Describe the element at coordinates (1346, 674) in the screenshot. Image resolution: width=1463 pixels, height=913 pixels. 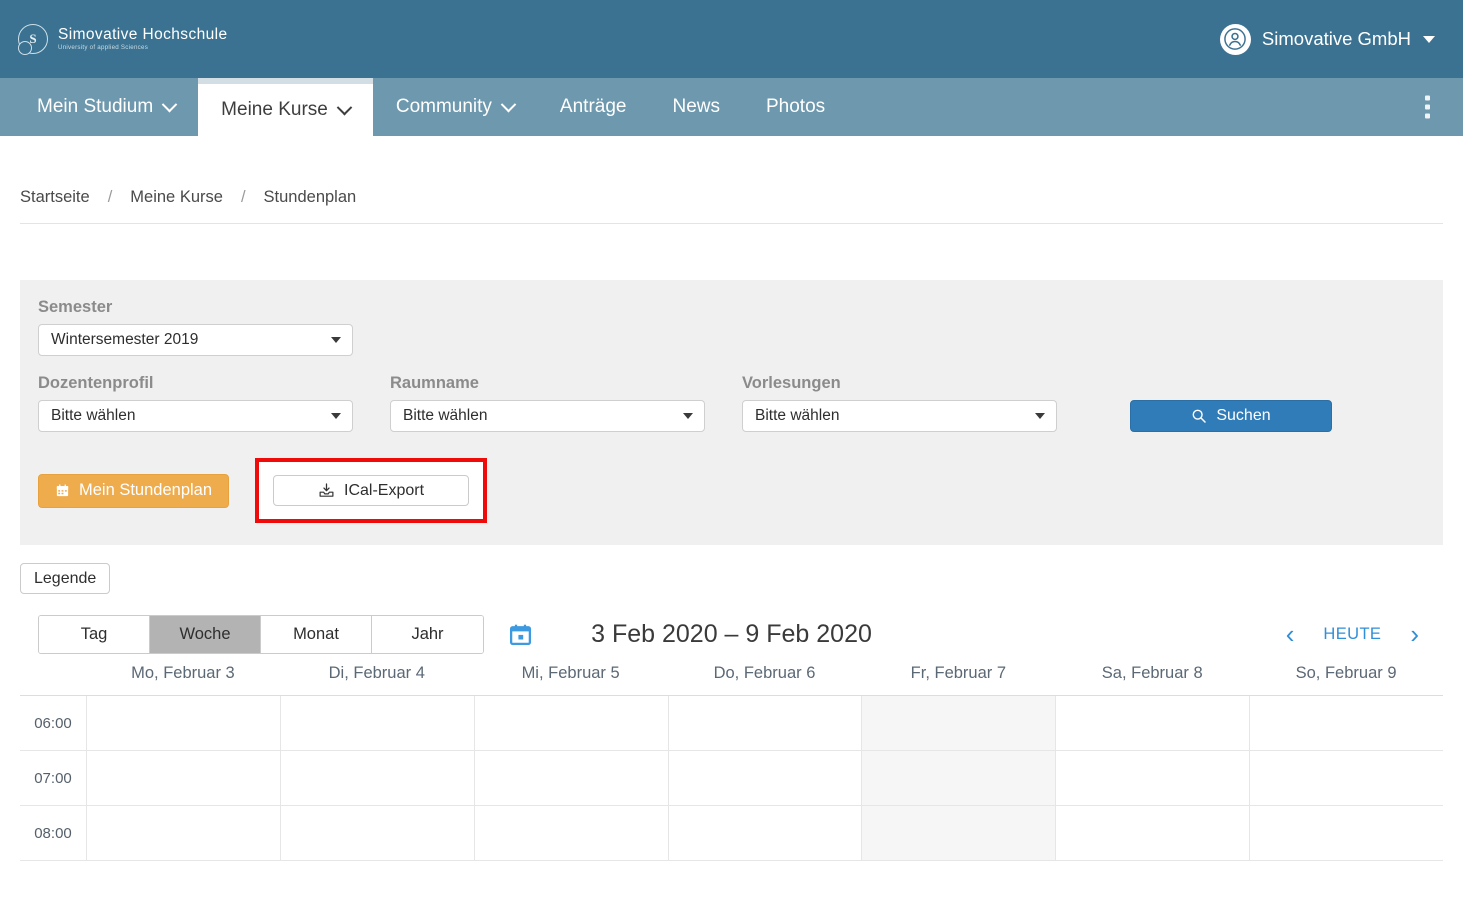
I see `day-header-so: So, Februar 9` at that location.